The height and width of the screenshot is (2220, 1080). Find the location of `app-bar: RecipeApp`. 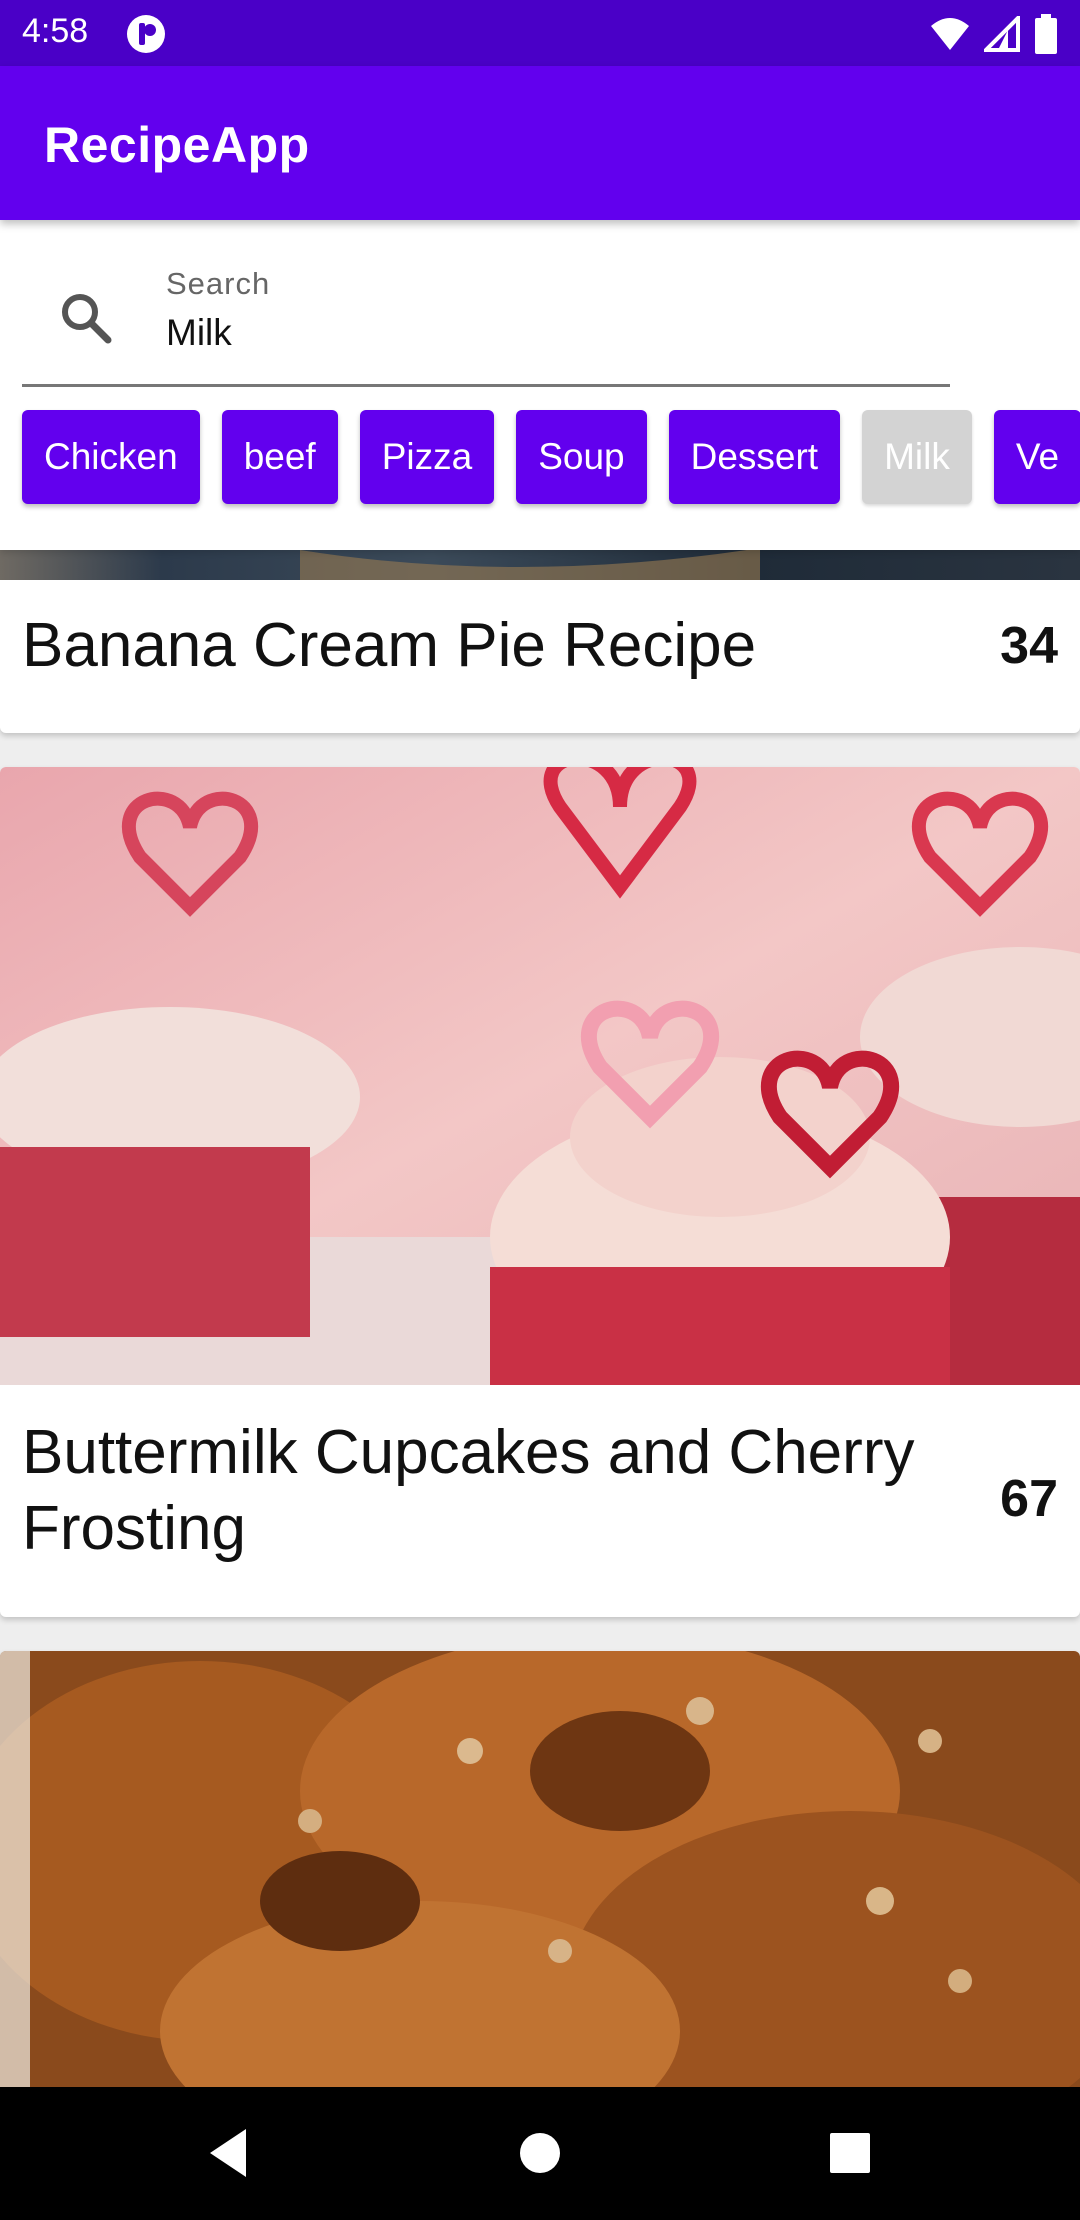

app-bar: RecipeApp is located at coordinates (540, 143).